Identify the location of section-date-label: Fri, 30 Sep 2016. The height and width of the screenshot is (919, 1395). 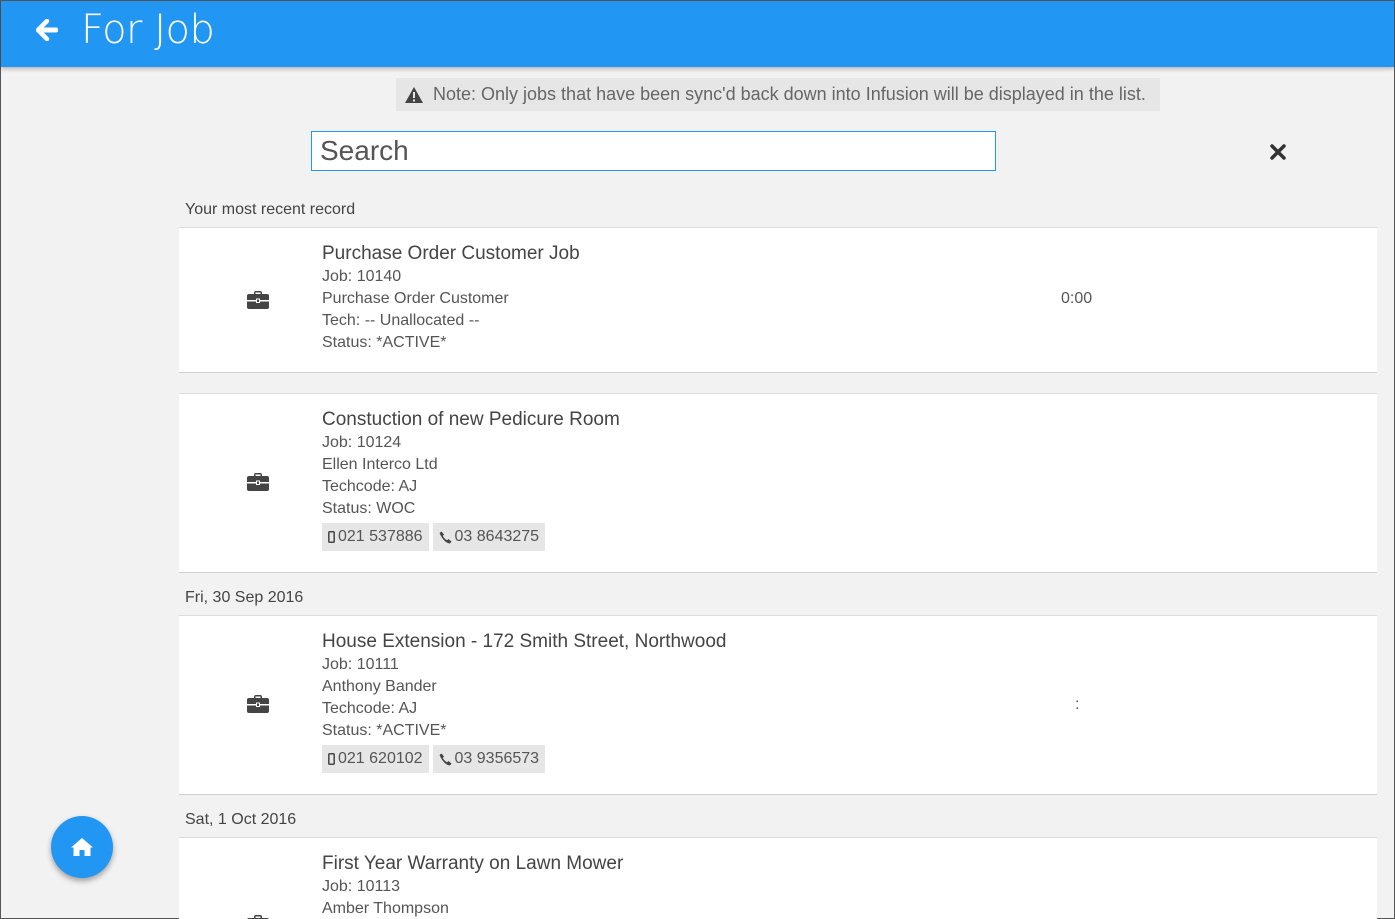
(244, 597).